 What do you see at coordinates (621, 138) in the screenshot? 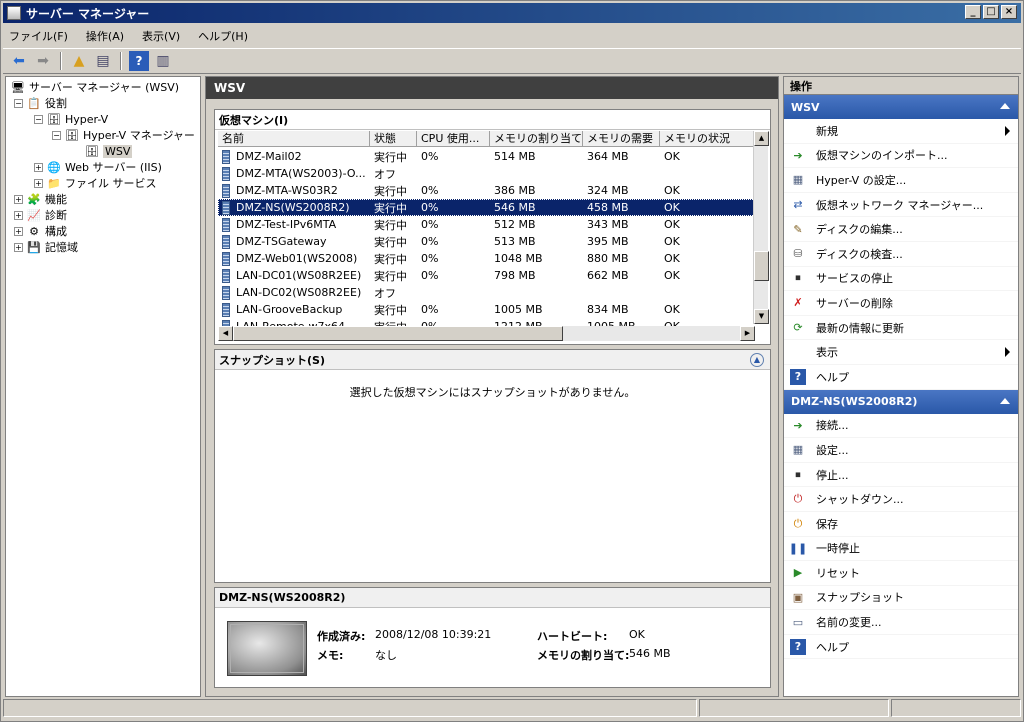
I see `col-demand: メモリの需要` at bounding box center [621, 138].